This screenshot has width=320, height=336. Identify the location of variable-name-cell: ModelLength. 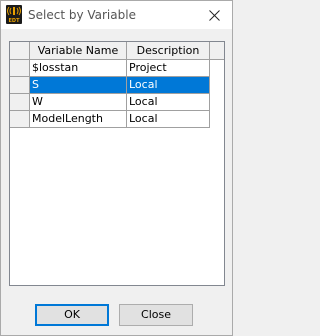
(78, 119).